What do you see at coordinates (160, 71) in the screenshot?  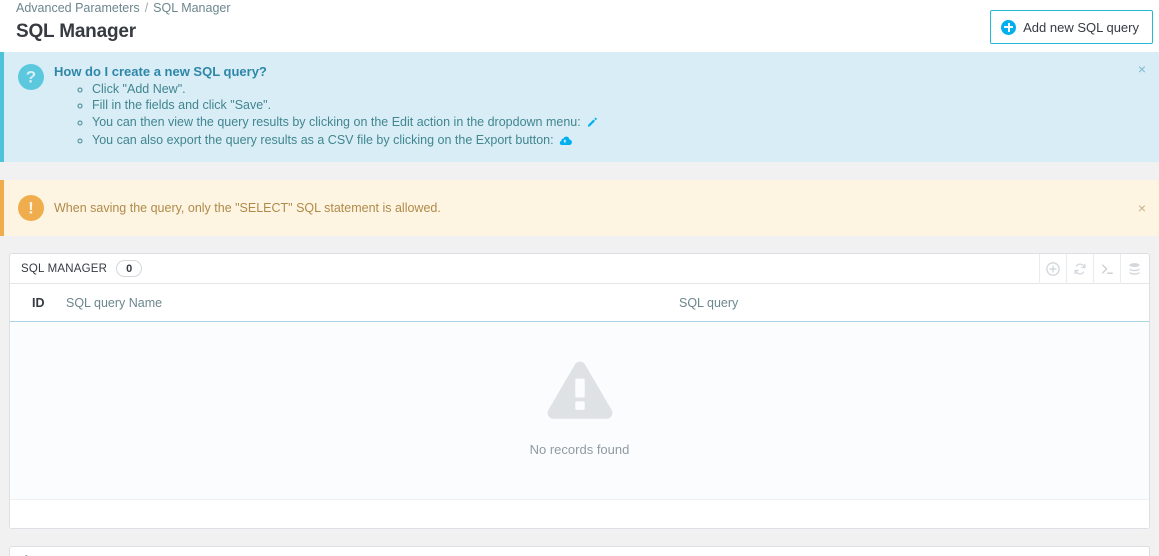 I see `info-alert-title: How do I create a new SQL query?` at bounding box center [160, 71].